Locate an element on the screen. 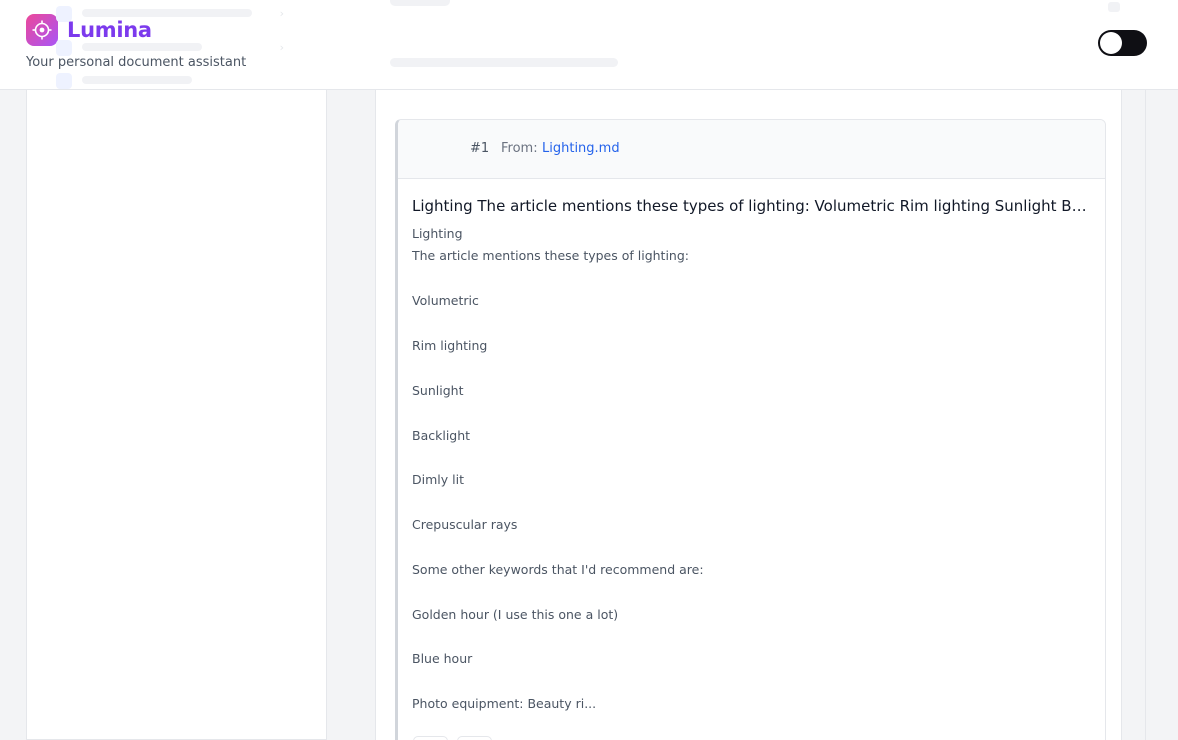 The image size is (1178, 740). result-rank: #1 is located at coordinates (480, 148).